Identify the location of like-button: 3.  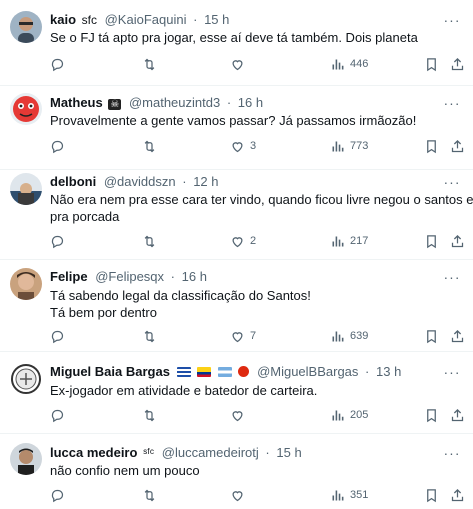
(243, 146).